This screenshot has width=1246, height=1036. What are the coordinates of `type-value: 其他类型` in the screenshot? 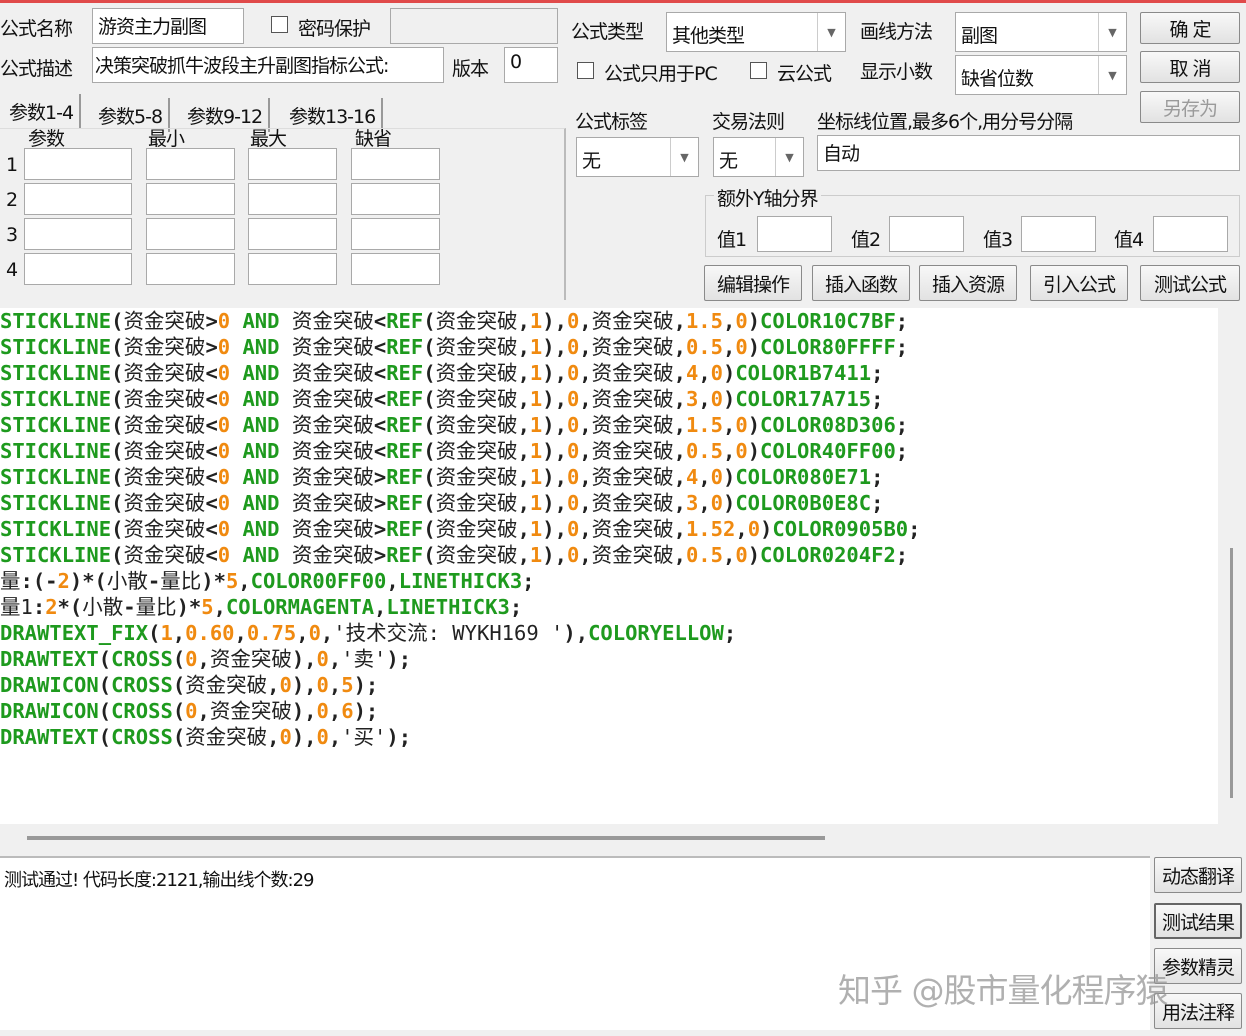 It's located at (708, 36).